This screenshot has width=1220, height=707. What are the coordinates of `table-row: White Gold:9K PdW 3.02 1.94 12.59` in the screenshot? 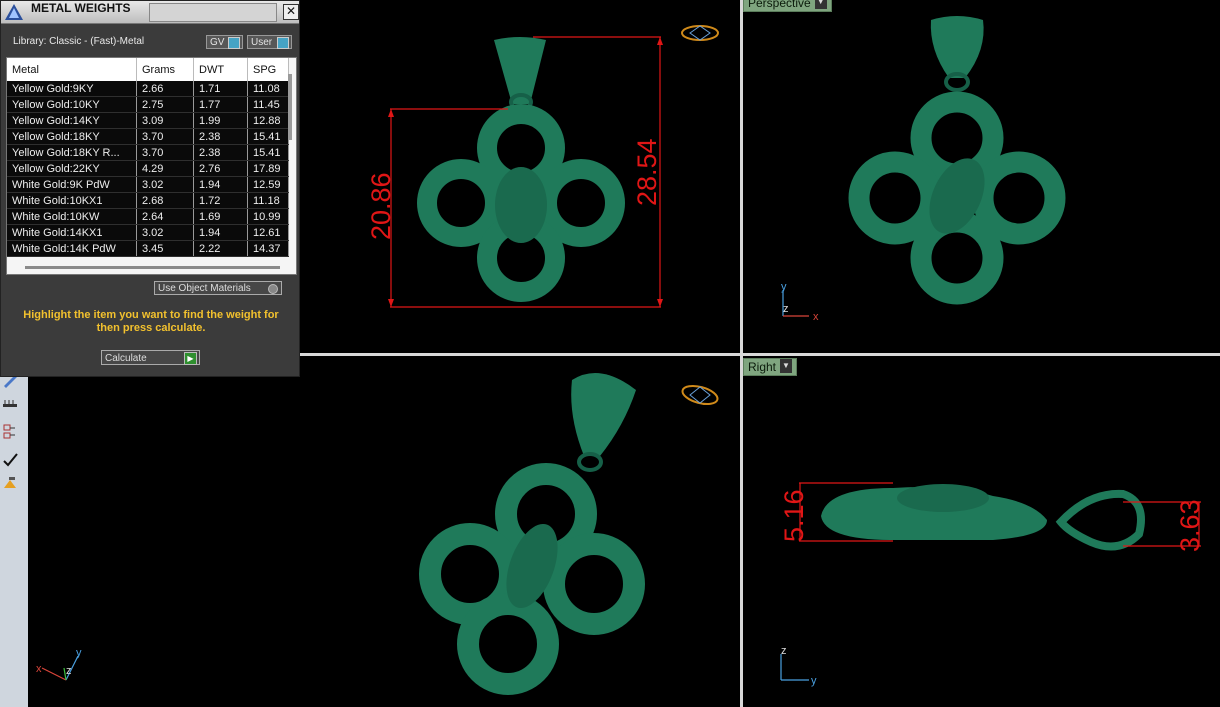 It's located at (148, 184).